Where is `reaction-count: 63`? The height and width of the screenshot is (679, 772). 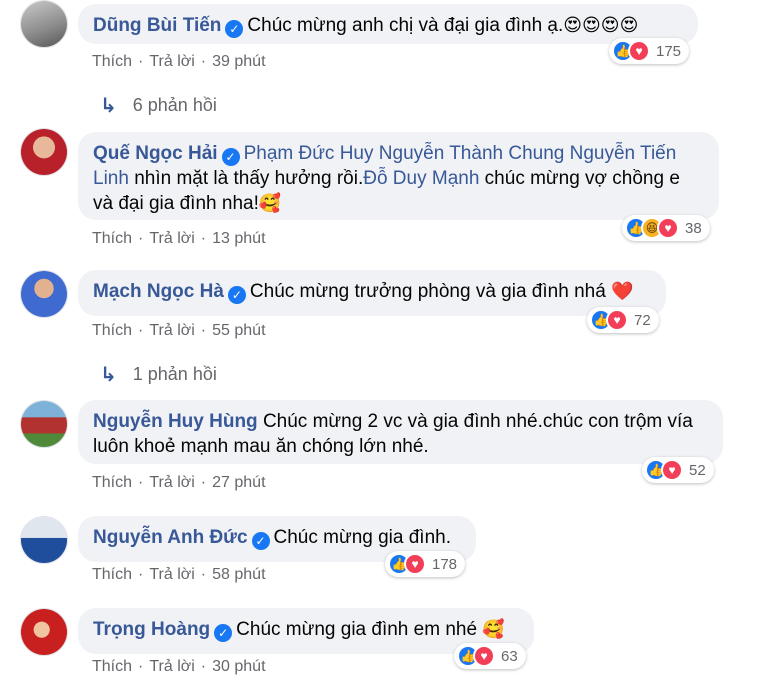
reaction-count: 63 is located at coordinates (509, 656).